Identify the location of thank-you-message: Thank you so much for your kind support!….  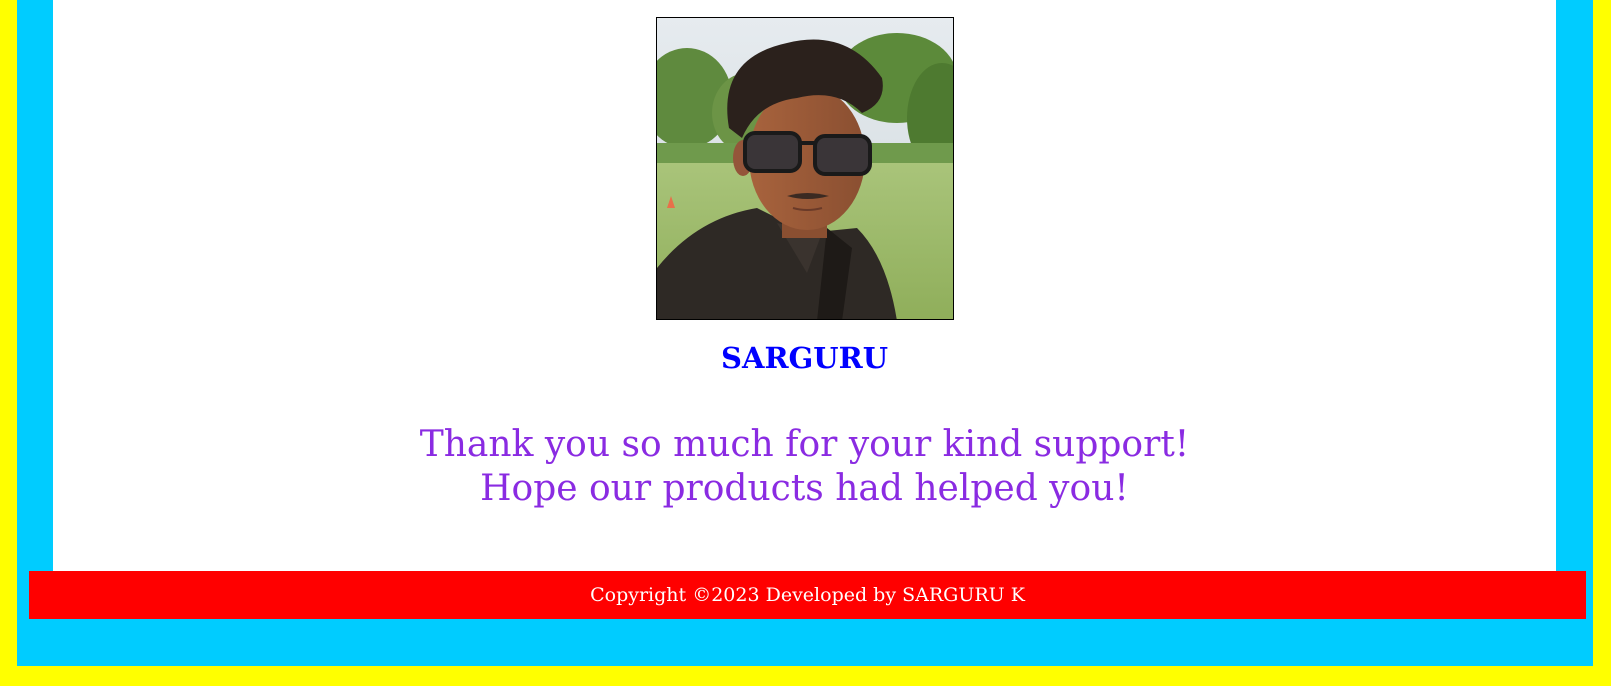
(804, 467).